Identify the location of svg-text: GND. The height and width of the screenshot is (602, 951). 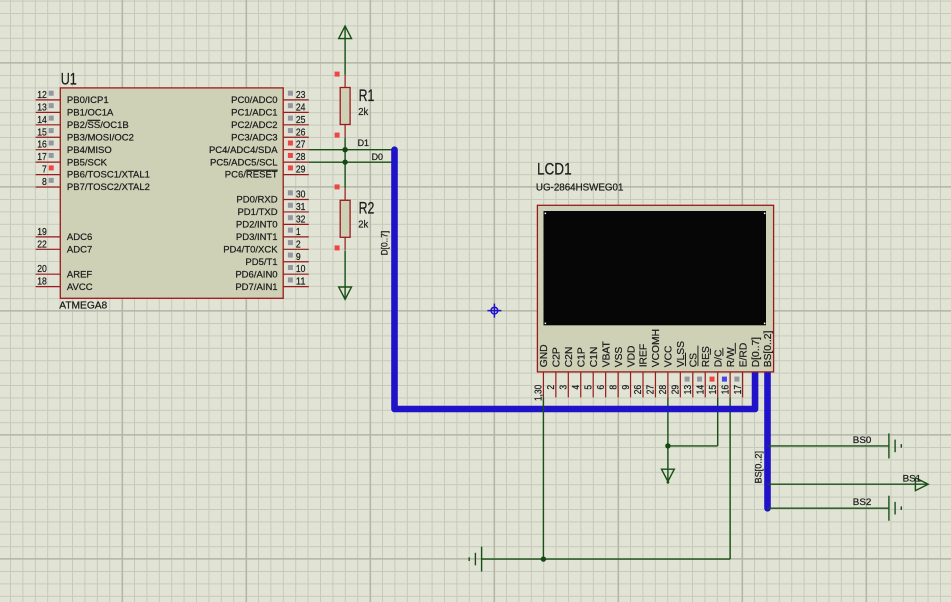
(544, 355).